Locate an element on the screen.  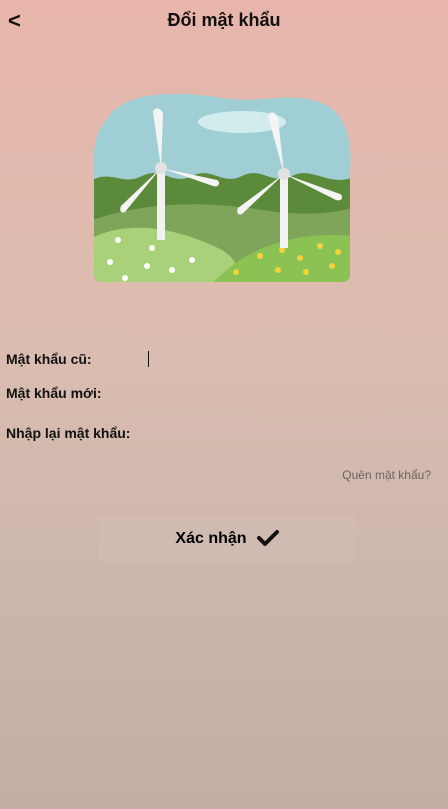
confirm-password-label: Nhập lại mật khẩu: is located at coordinates (68, 433).